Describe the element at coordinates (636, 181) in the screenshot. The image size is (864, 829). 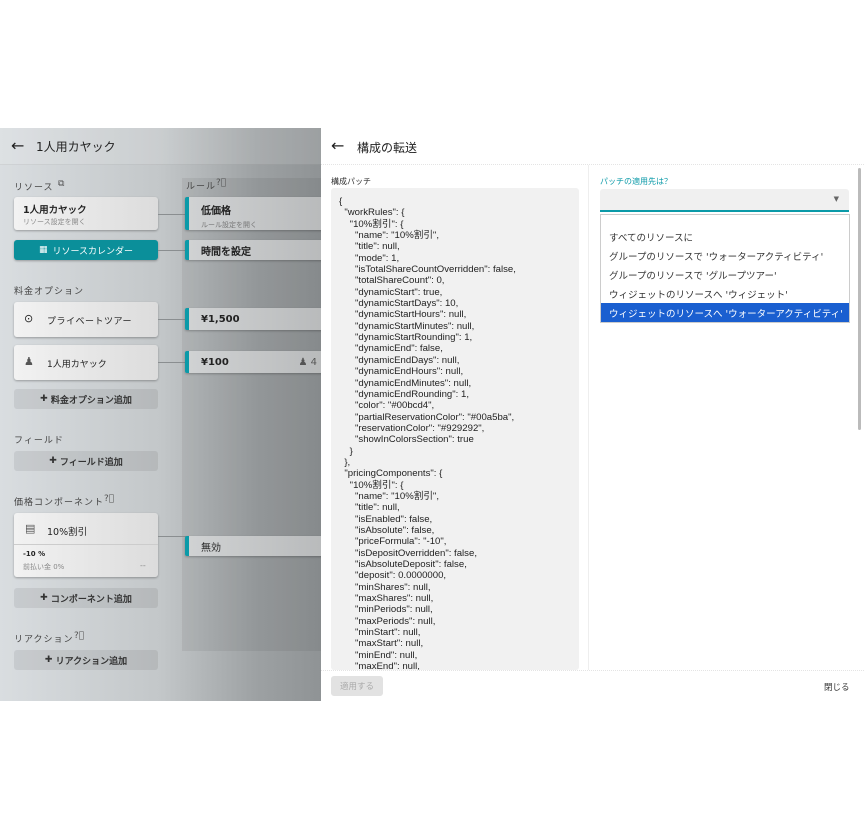
I see `target-label: パッチの適用先は？` at that location.